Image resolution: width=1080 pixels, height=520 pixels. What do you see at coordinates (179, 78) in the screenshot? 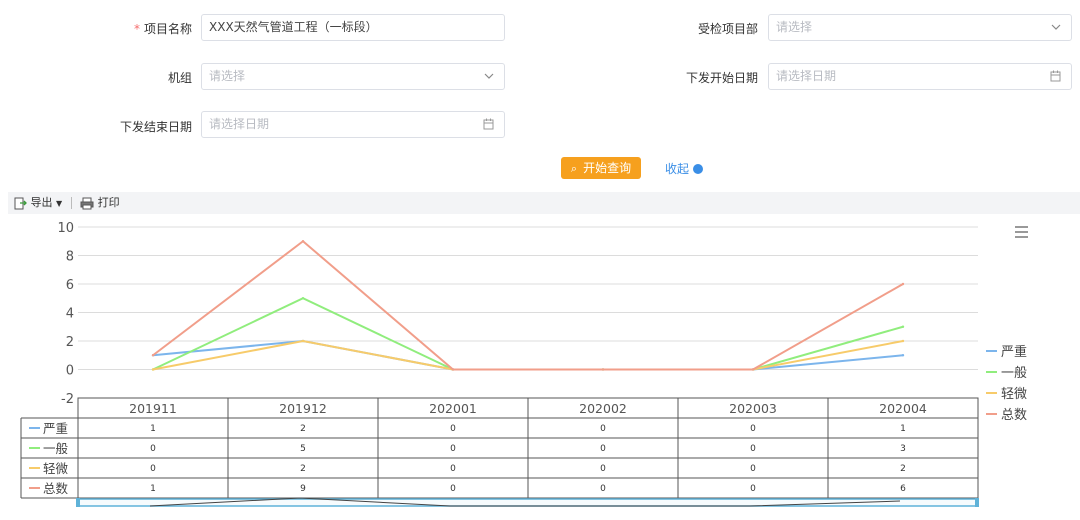
I see `crew-label: 机组` at bounding box center [179, 78].